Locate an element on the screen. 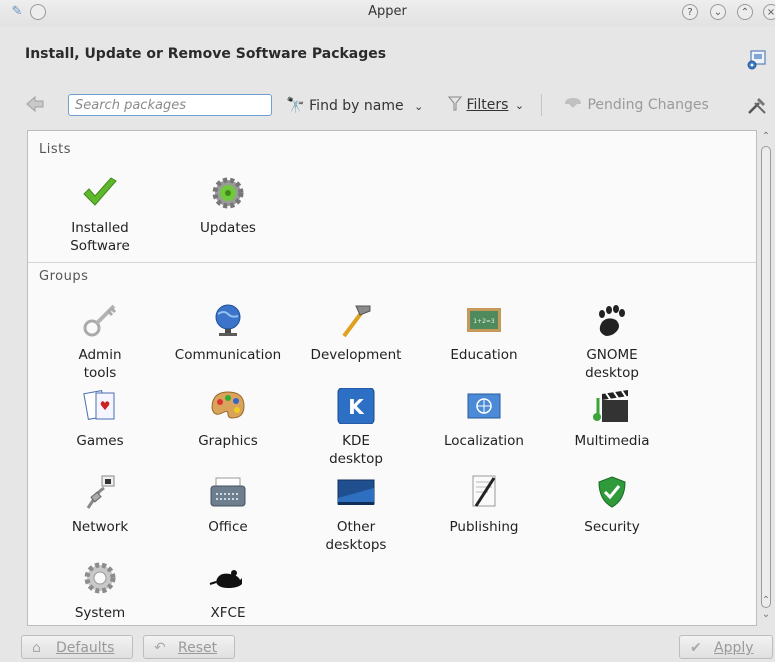 This screenshot has width=775, height=662. group-multimedia: Multimedia is located at coordinates (612, 419).